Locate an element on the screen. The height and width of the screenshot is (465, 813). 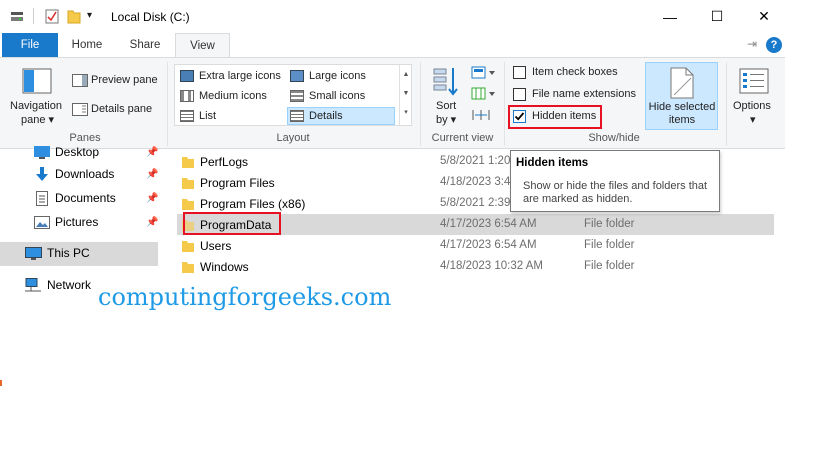
layout-large-icons: Large icons is located at coordinates (342, 76).